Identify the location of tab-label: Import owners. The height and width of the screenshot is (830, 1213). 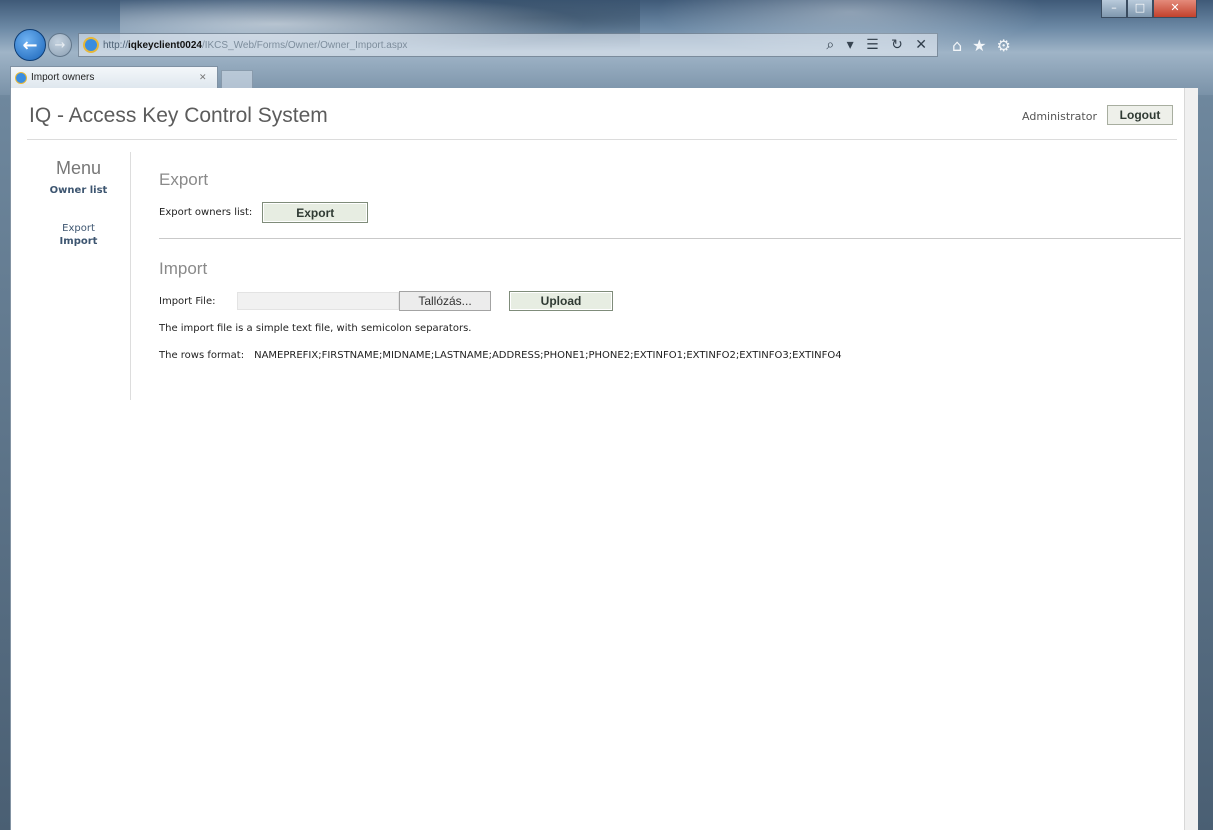
(63, 77).